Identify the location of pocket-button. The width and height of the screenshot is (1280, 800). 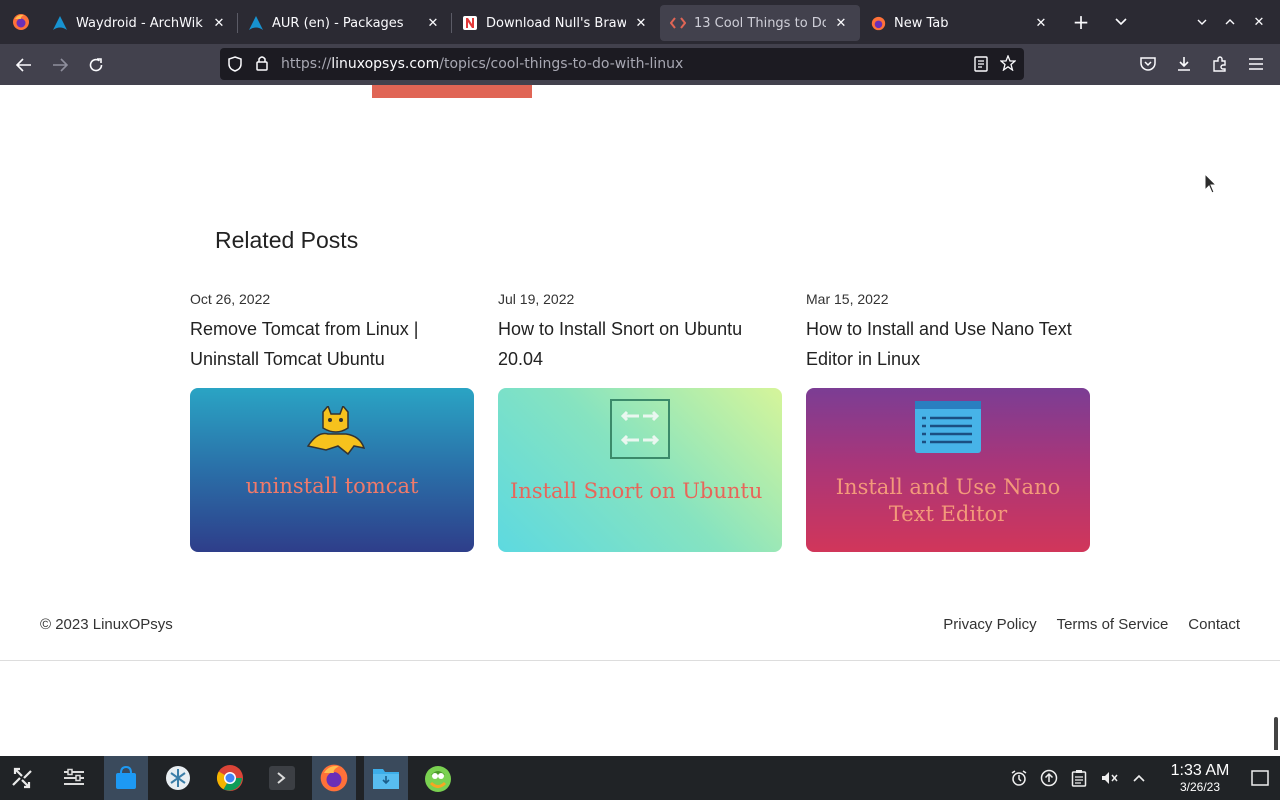
(1148, 64).